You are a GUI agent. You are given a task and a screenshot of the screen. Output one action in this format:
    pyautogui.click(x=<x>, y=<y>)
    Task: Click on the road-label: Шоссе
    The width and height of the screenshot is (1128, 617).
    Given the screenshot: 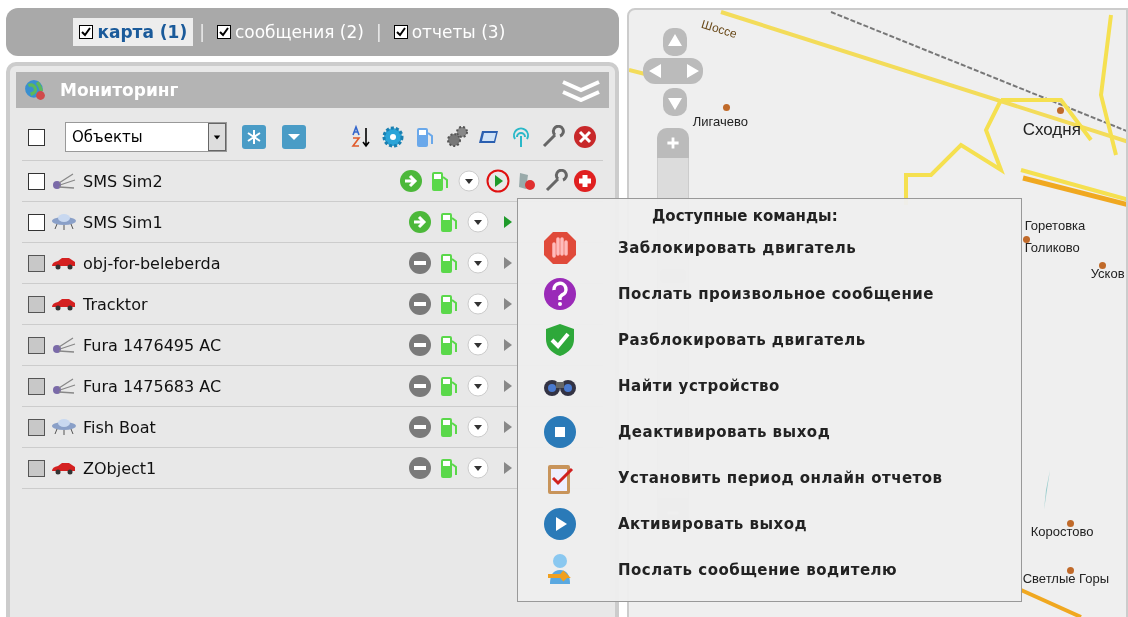 What is the action you would take?
    pyautogui.click(x=719, y=29)
    